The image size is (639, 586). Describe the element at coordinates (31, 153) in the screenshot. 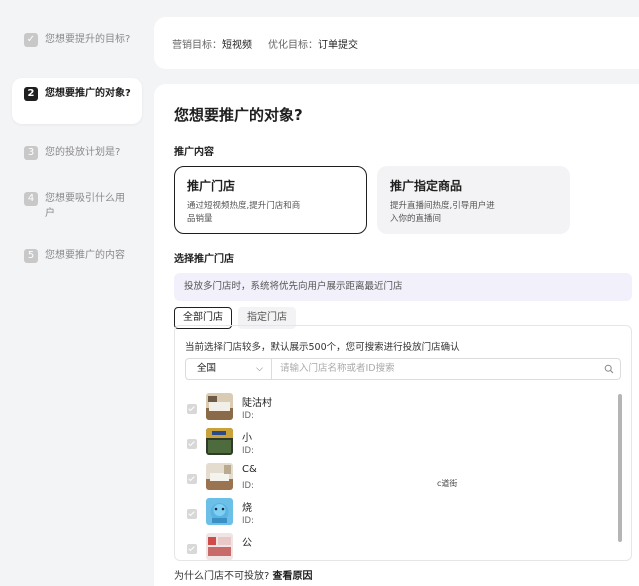

I see `step-number: 3` at that location.